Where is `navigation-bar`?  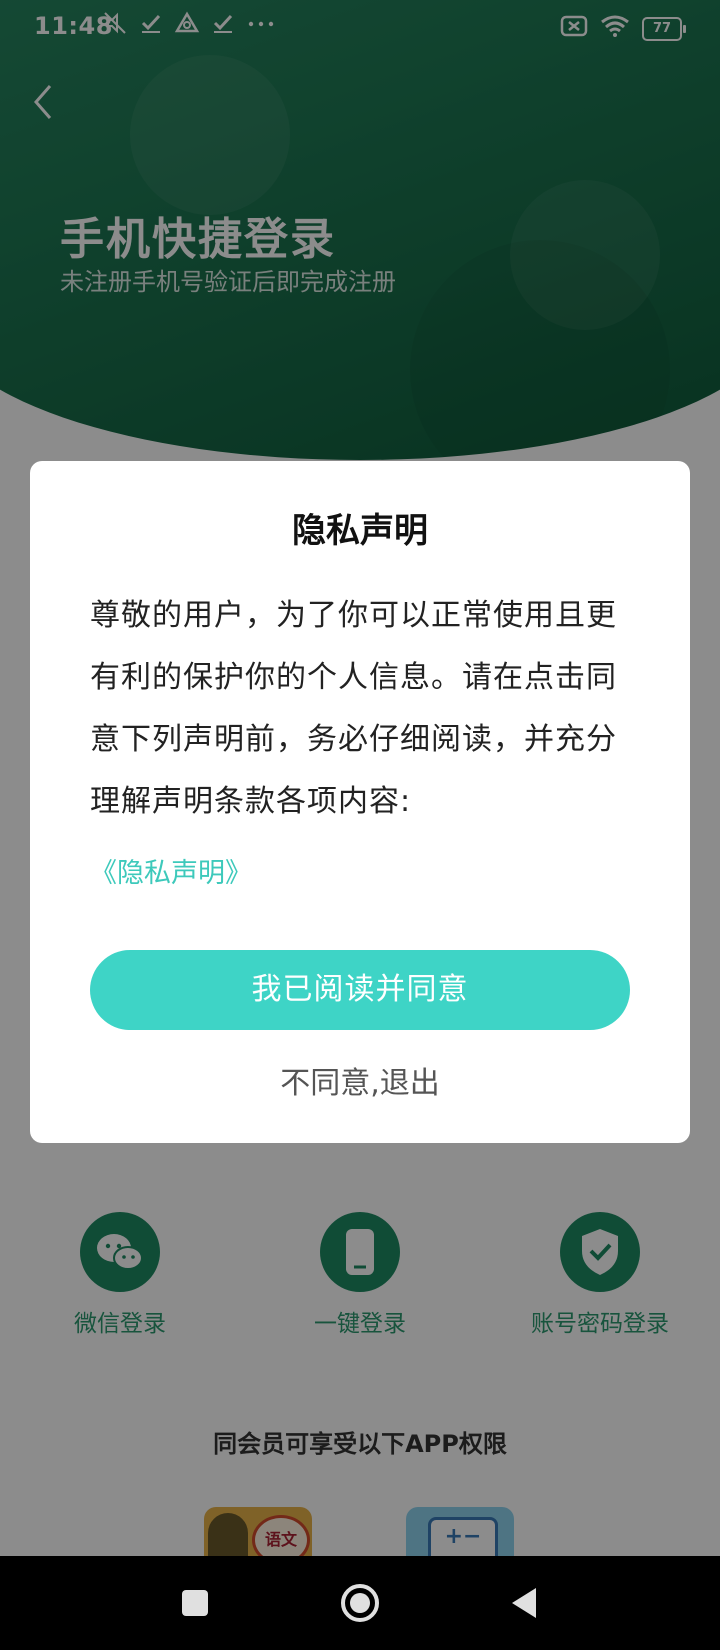
navigation-bar is located at coordinates (360, 1603).